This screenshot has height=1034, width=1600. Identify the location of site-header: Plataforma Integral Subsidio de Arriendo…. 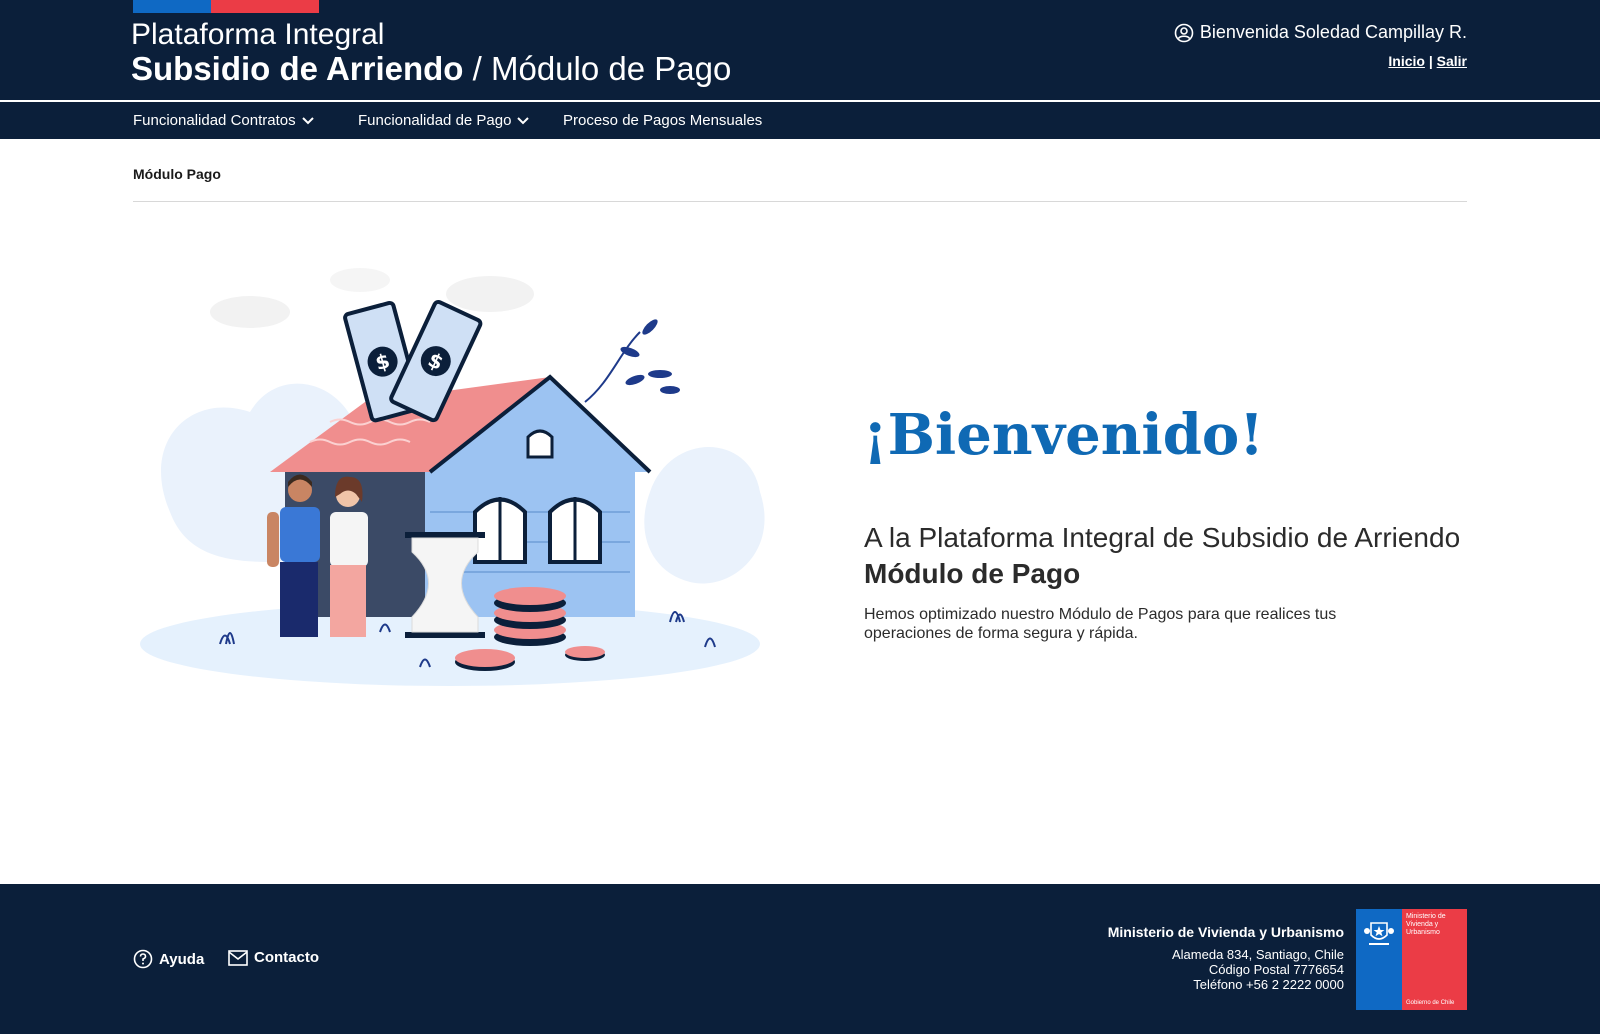
(800, 50).